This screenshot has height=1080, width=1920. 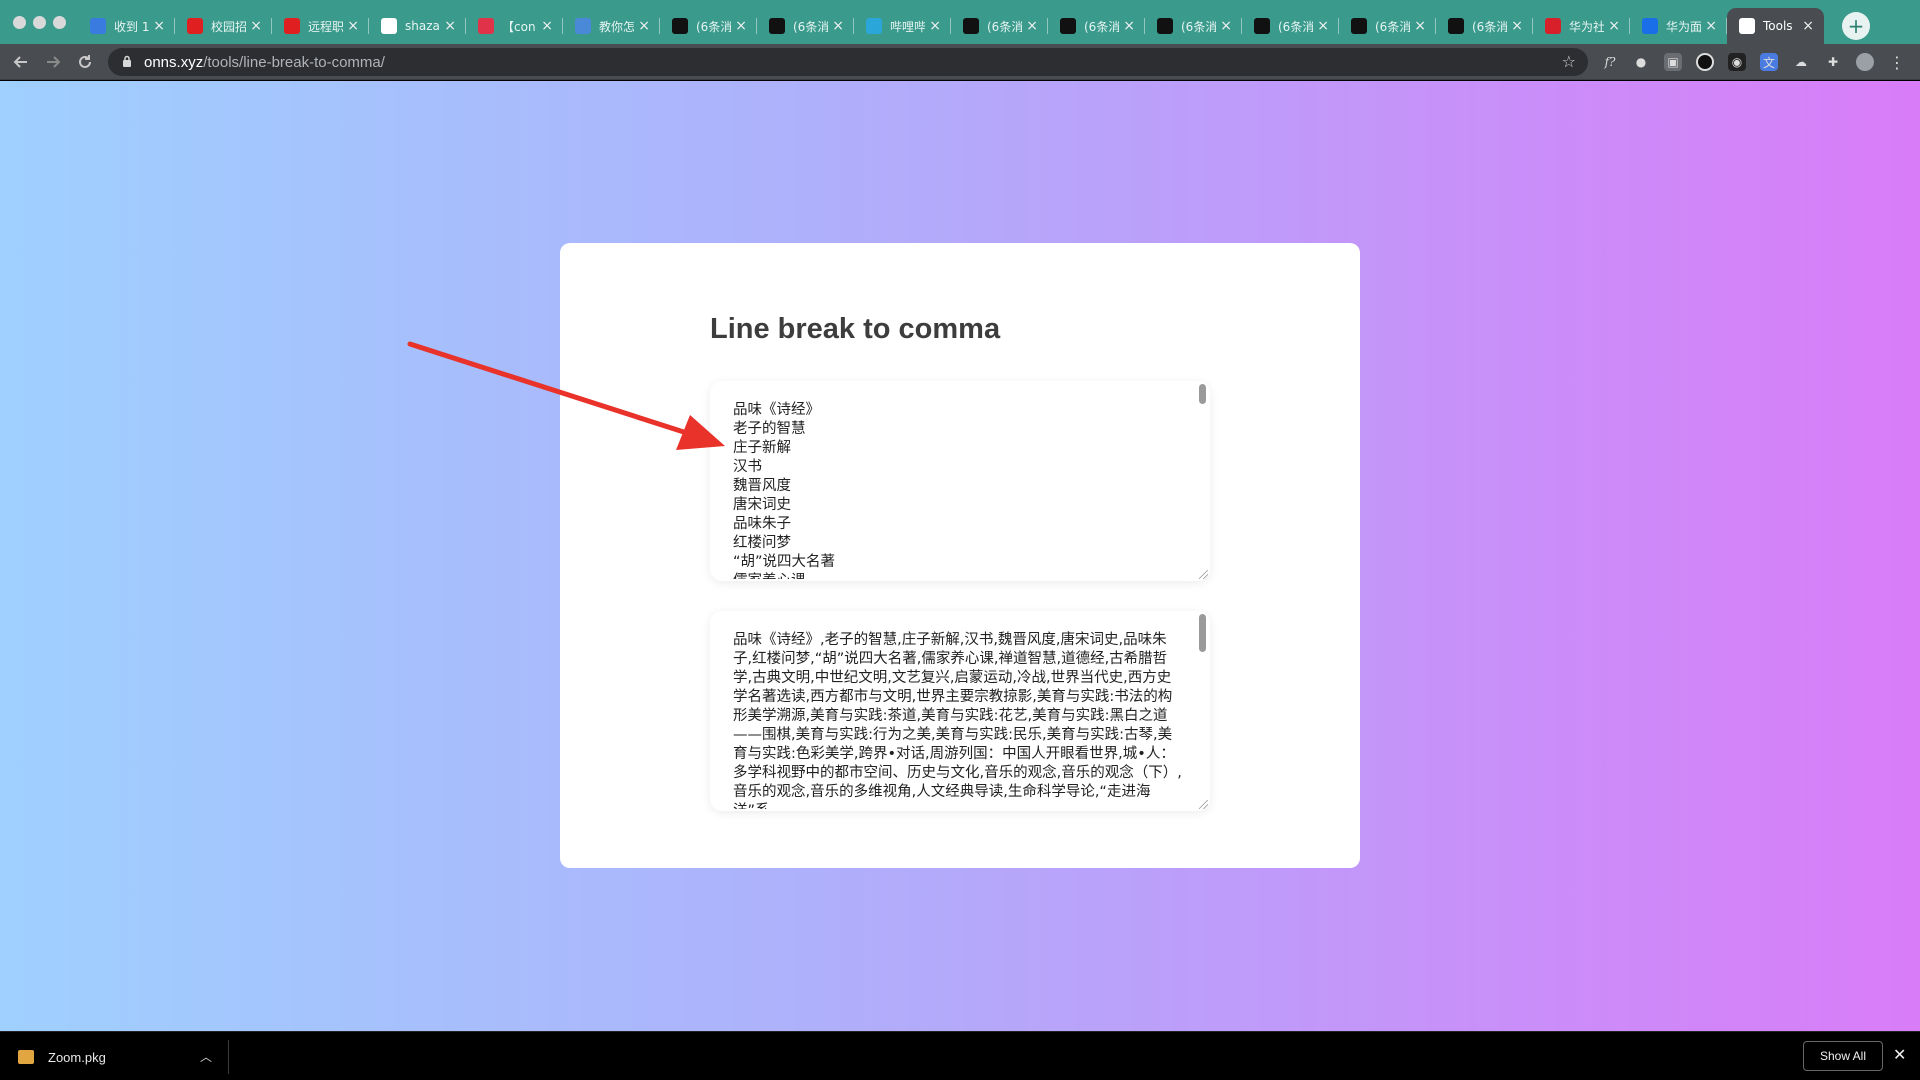 I want to click on divider, so click(x=228, y=1057).